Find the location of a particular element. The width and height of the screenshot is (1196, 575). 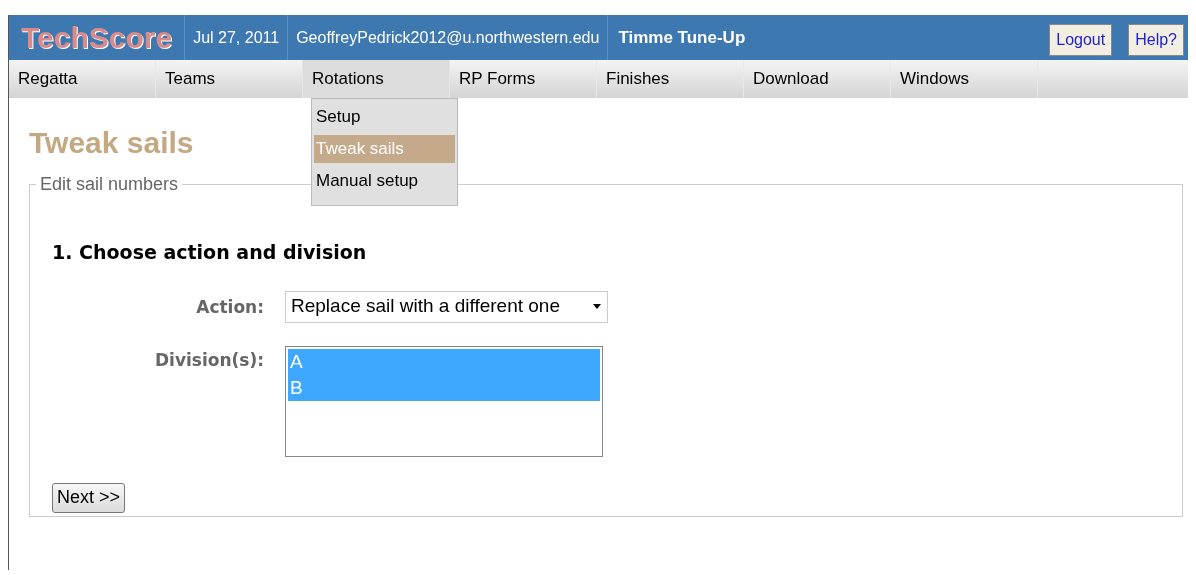

submenu-item: Setup is located at coordinates (384, 117).